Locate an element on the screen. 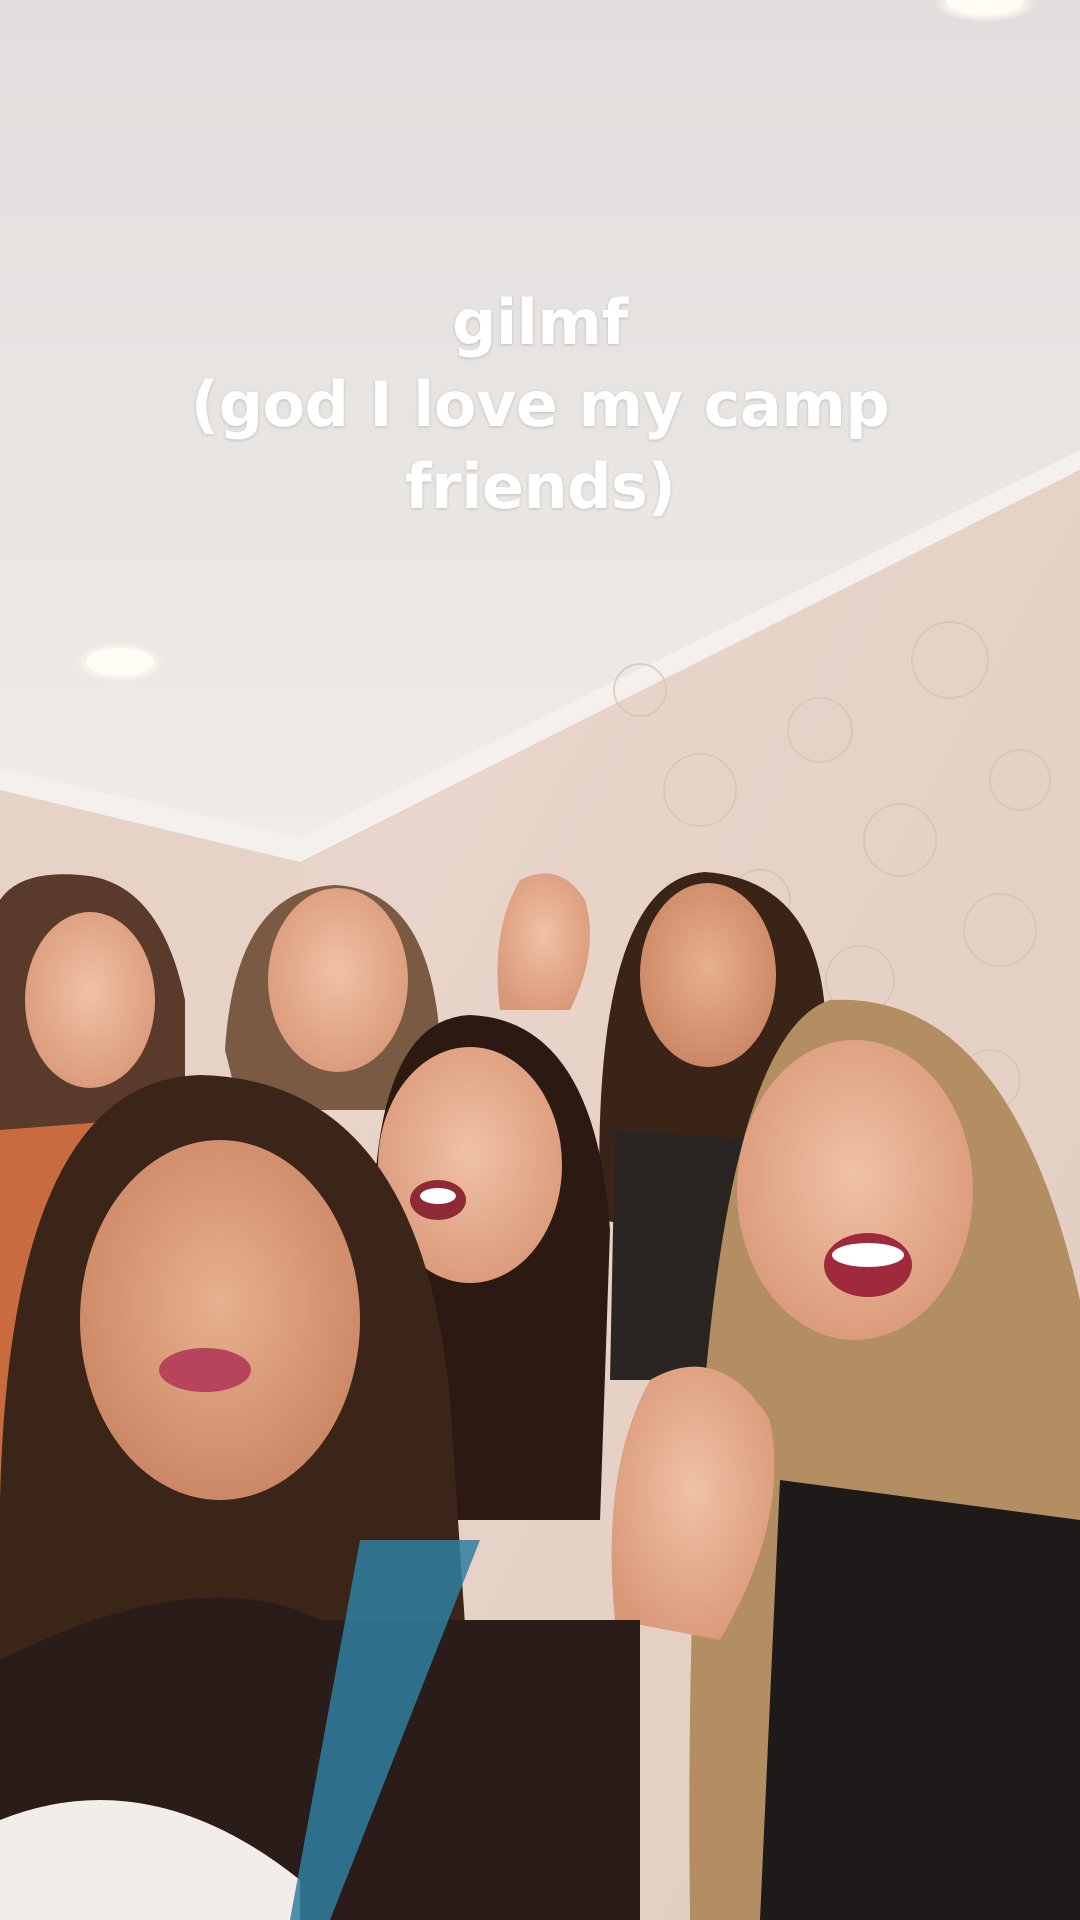 The width and height of the screenshot is (1080, 1920). caption-line-1: gilmf is located at coordinates (540, 322).